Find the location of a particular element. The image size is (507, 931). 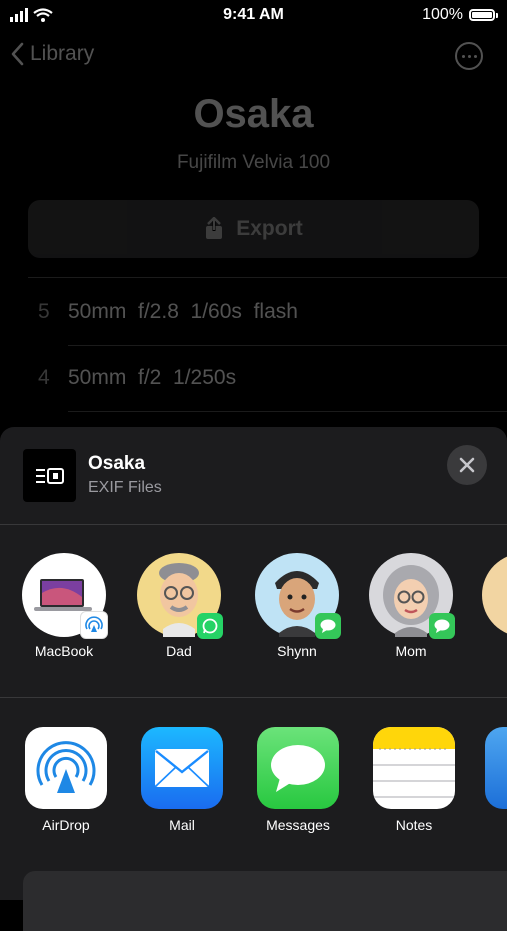

shynn-avatar is located at coordinates (298, 596).